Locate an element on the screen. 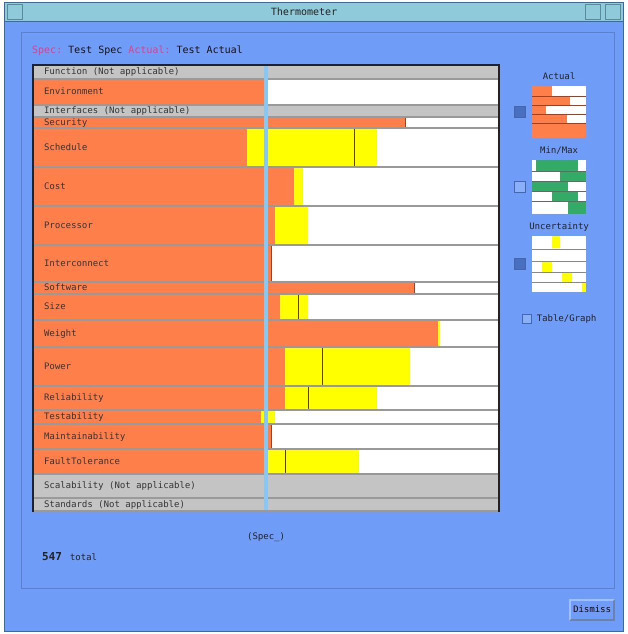 This screenshot has width=628, height=634. maximize-button is located at coordinates (613, 12).